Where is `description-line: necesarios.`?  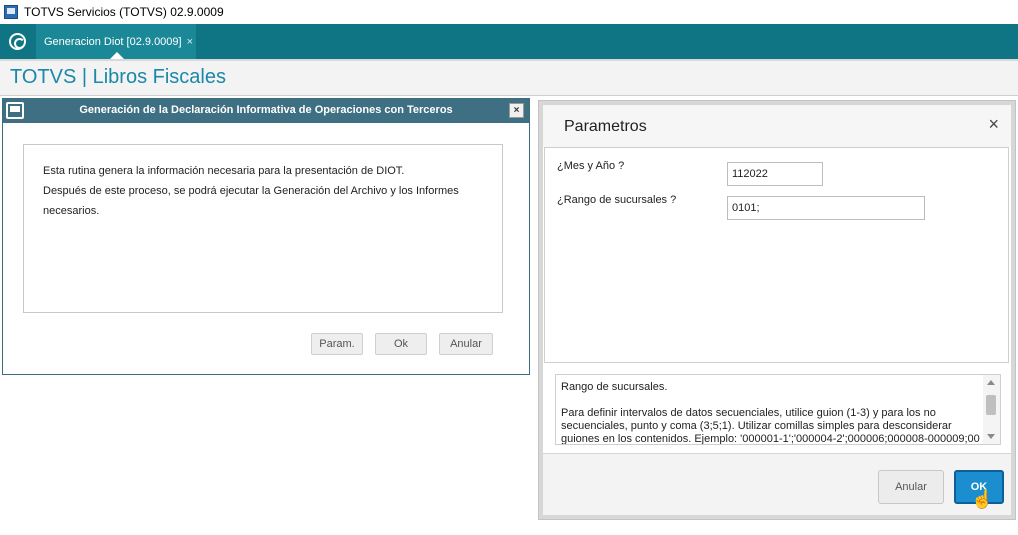 description-line: necesarios. is located at coordinates (71, 211).